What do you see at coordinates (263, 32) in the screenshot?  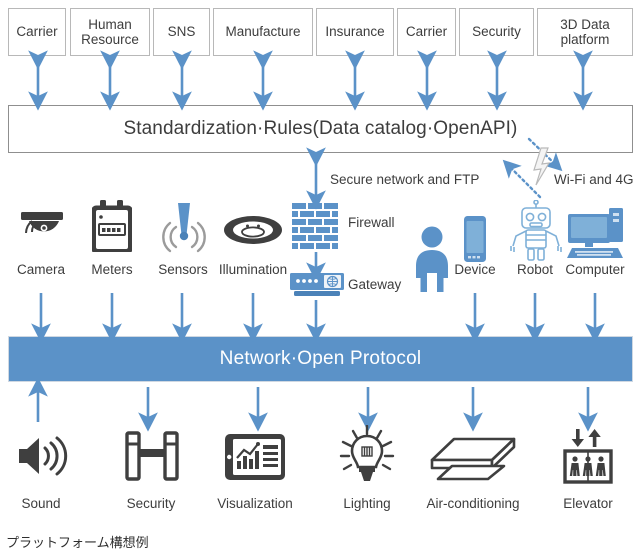 I see `consumer-box-manufacture: Manufacture` at bounding box center [263, 32].